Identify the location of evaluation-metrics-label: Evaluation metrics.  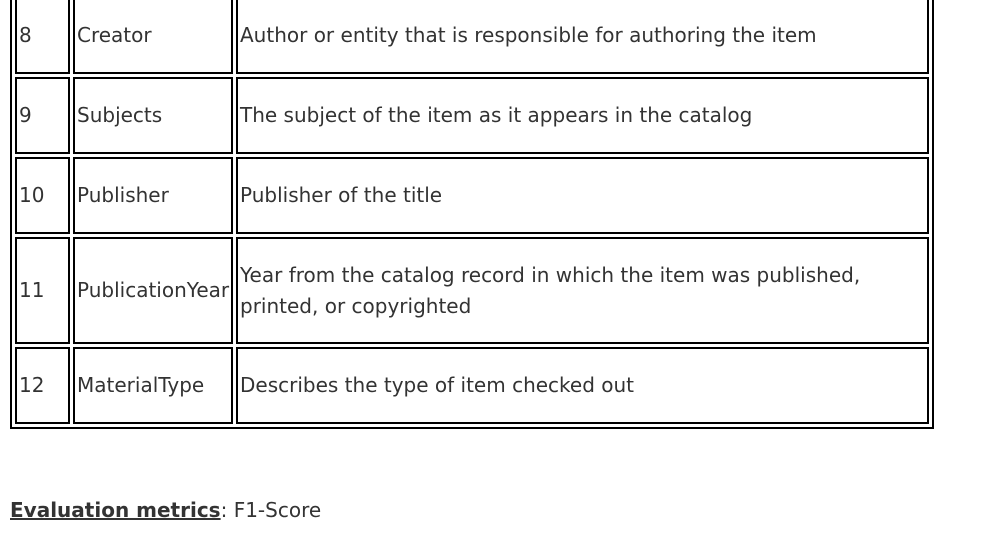
(115, 510).